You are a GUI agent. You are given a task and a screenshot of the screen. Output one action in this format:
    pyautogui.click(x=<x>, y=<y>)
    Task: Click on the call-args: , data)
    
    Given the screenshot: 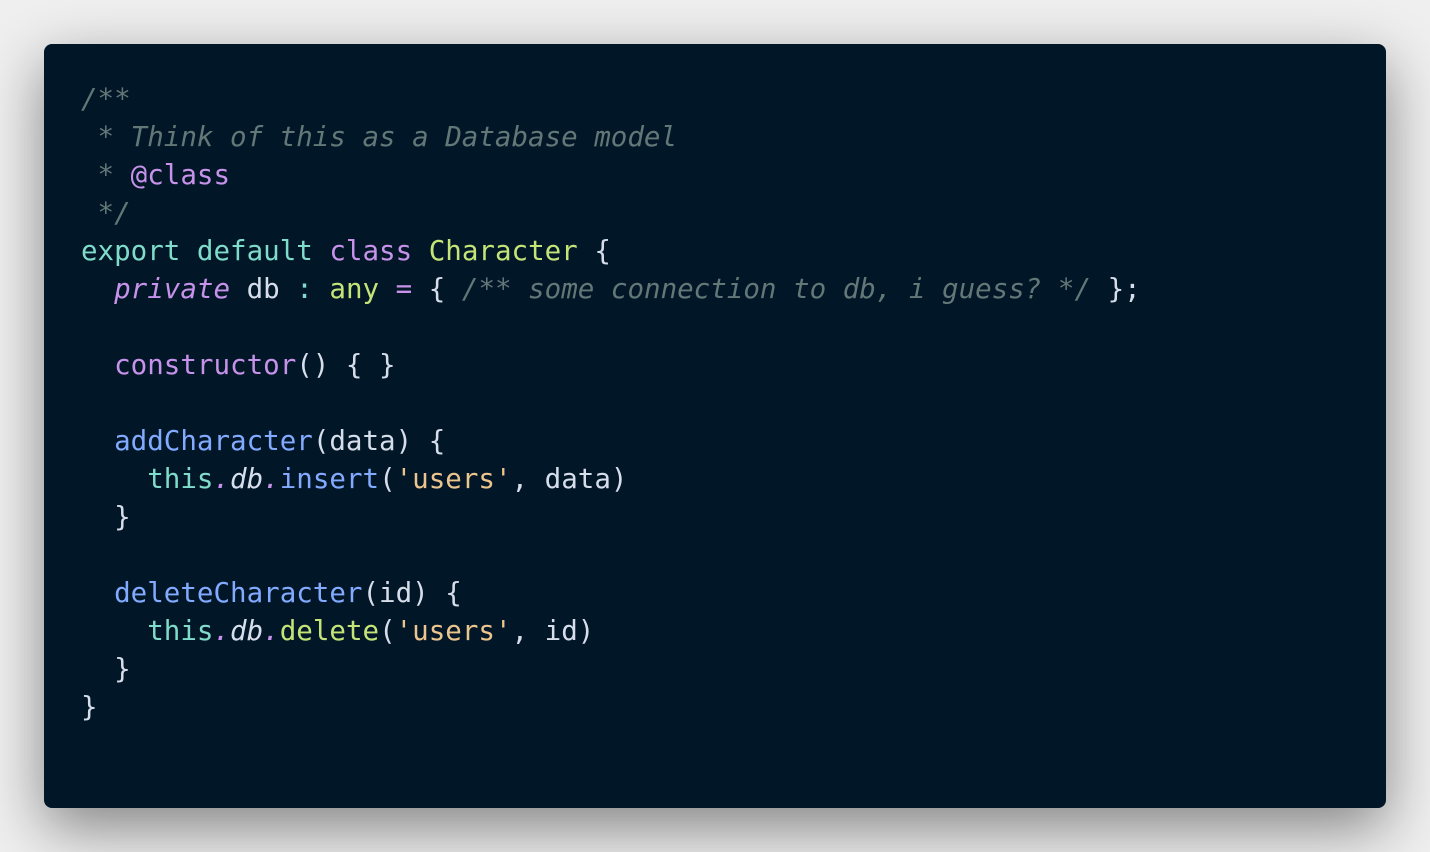 What is the action you would take?
    pyautogui.click(x=569, y=479)
    